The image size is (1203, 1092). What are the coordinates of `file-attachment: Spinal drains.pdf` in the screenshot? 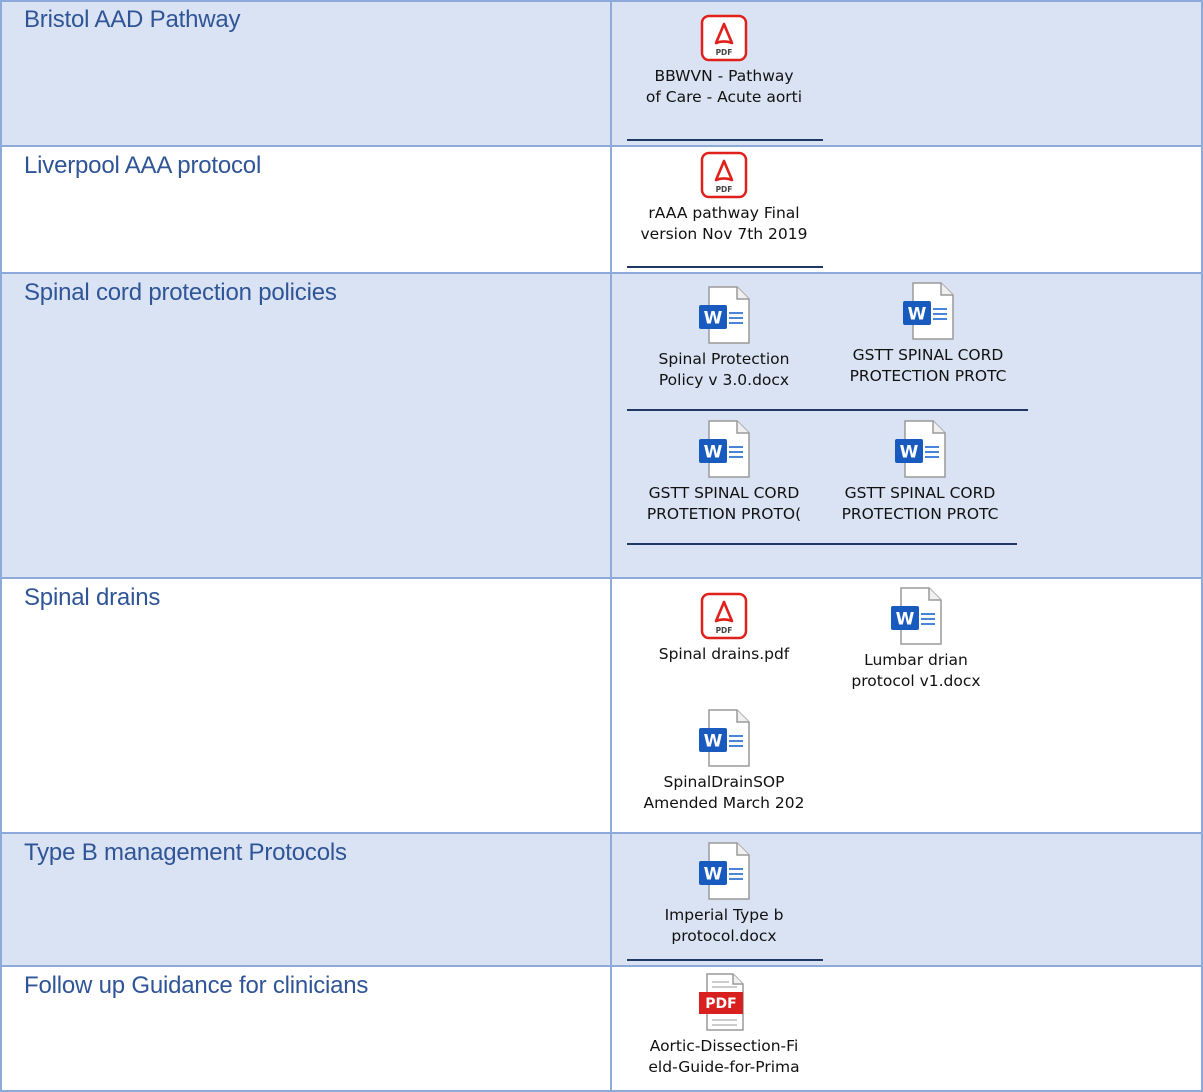 It's located at (724, 628).